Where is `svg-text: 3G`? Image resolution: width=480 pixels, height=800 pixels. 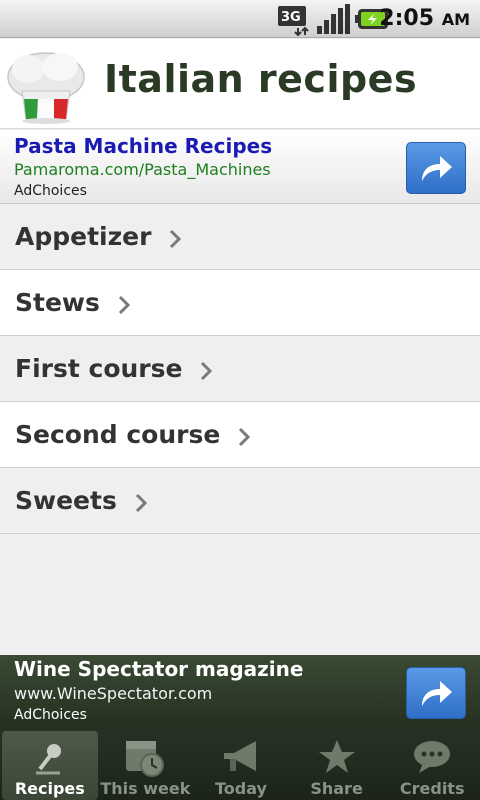
svg-text: 3G is located at coordinates (291, 17).